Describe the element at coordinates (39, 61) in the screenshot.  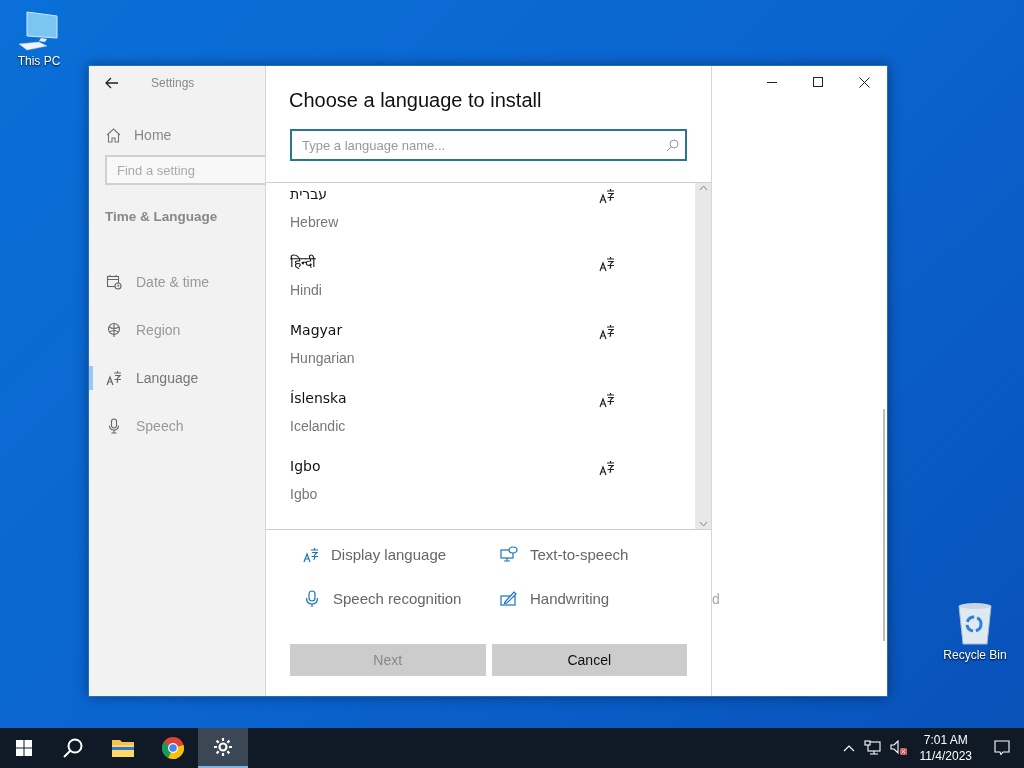
I see `desktop-icon-label: This PC` at that location.